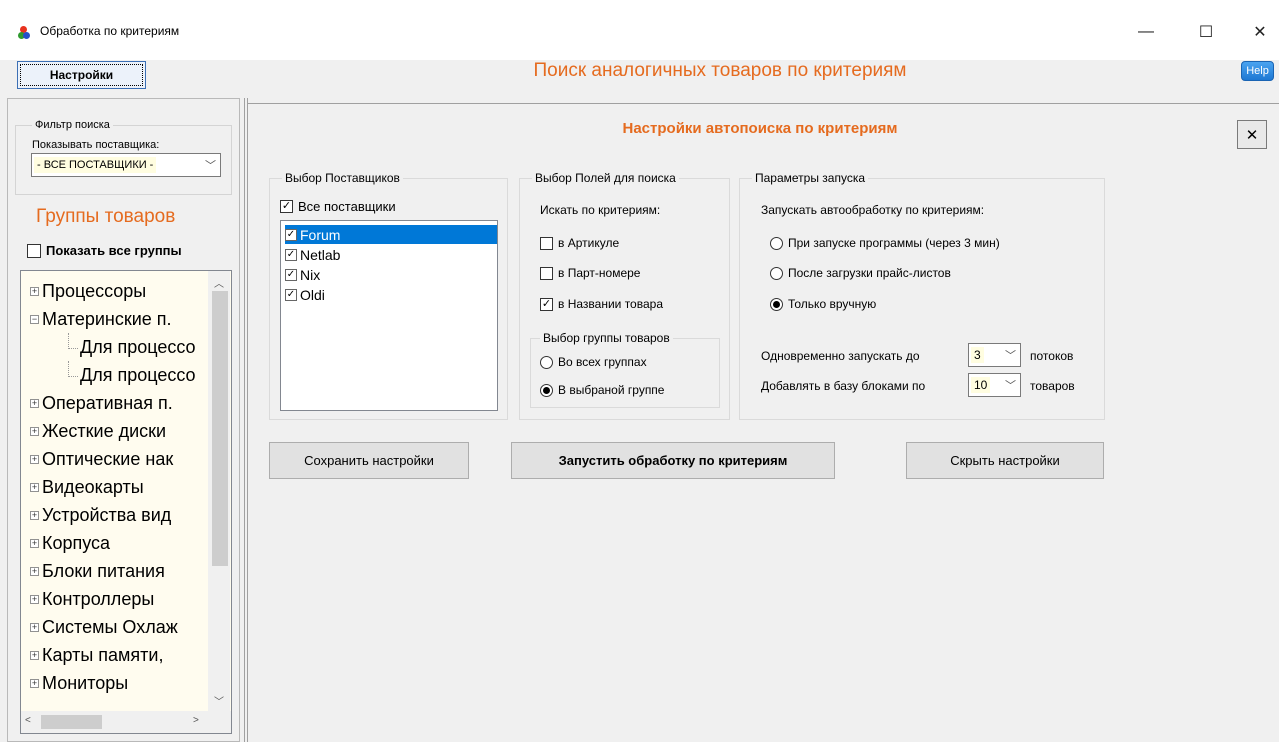  Describe the element at coordinates (73, 369) in the screenshot. I see `tree-connector` at that location.